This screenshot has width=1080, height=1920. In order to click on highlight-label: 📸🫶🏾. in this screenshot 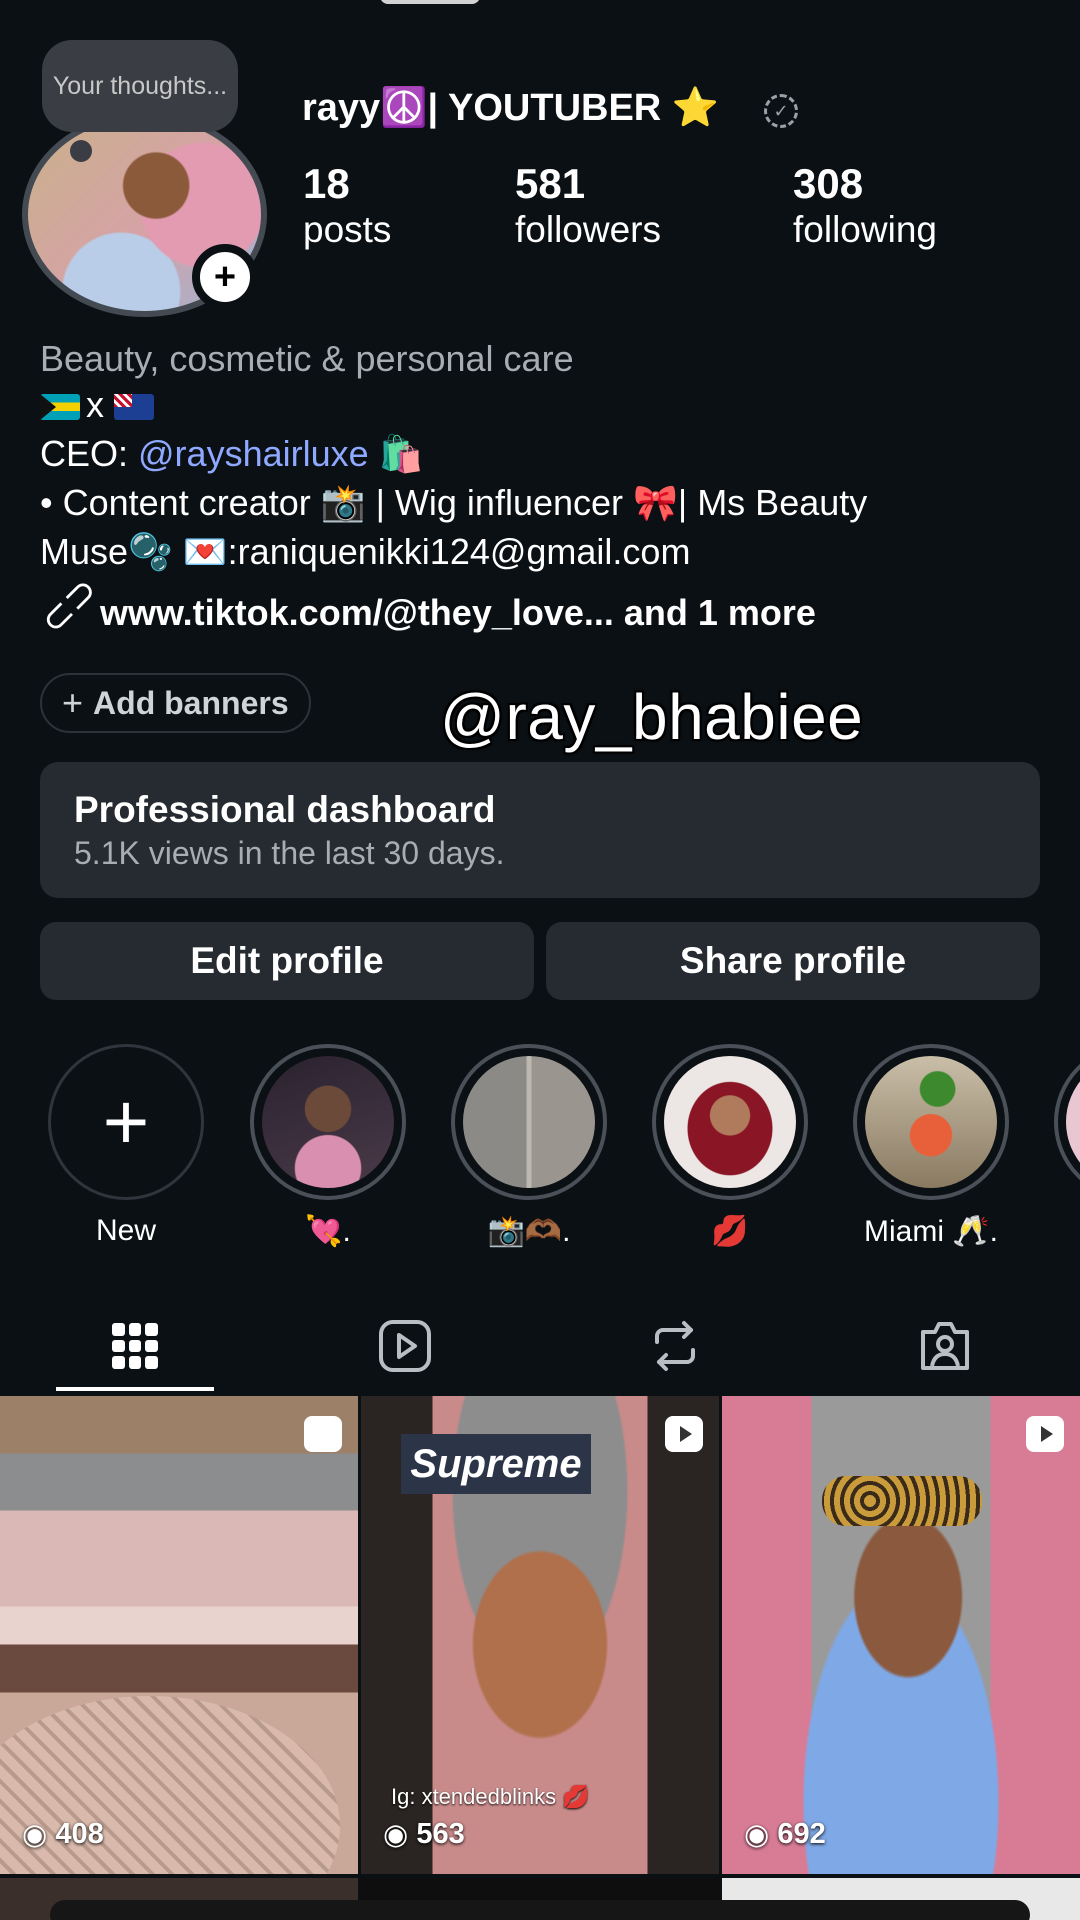, I will do `click(529, 1231)`.